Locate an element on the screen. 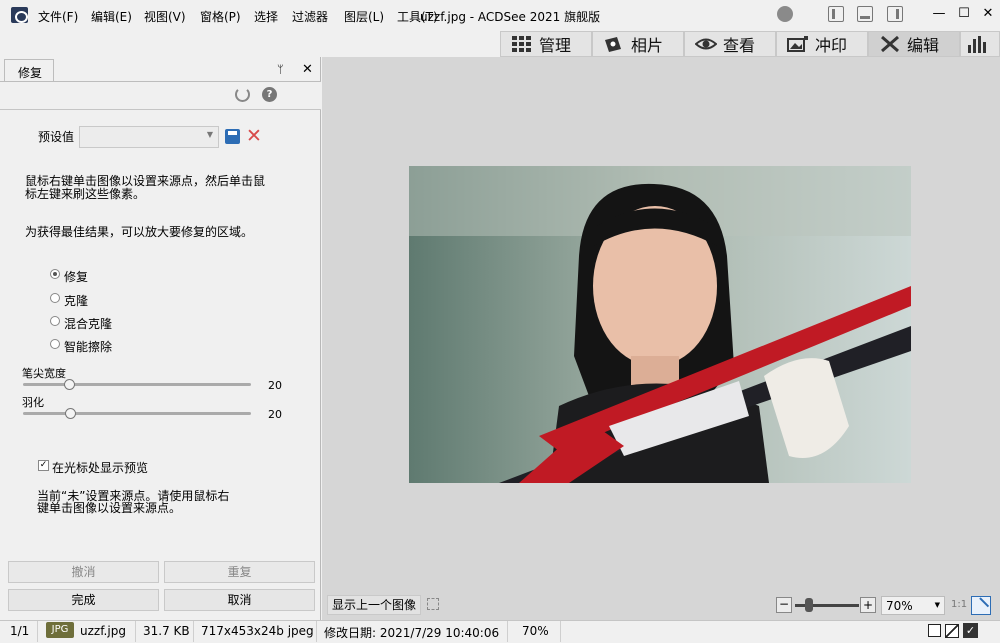 Image resolution: width=1000 pixels, height=643 pixels. preview-checkbox: ✓ is located at coordinates (43, 465).